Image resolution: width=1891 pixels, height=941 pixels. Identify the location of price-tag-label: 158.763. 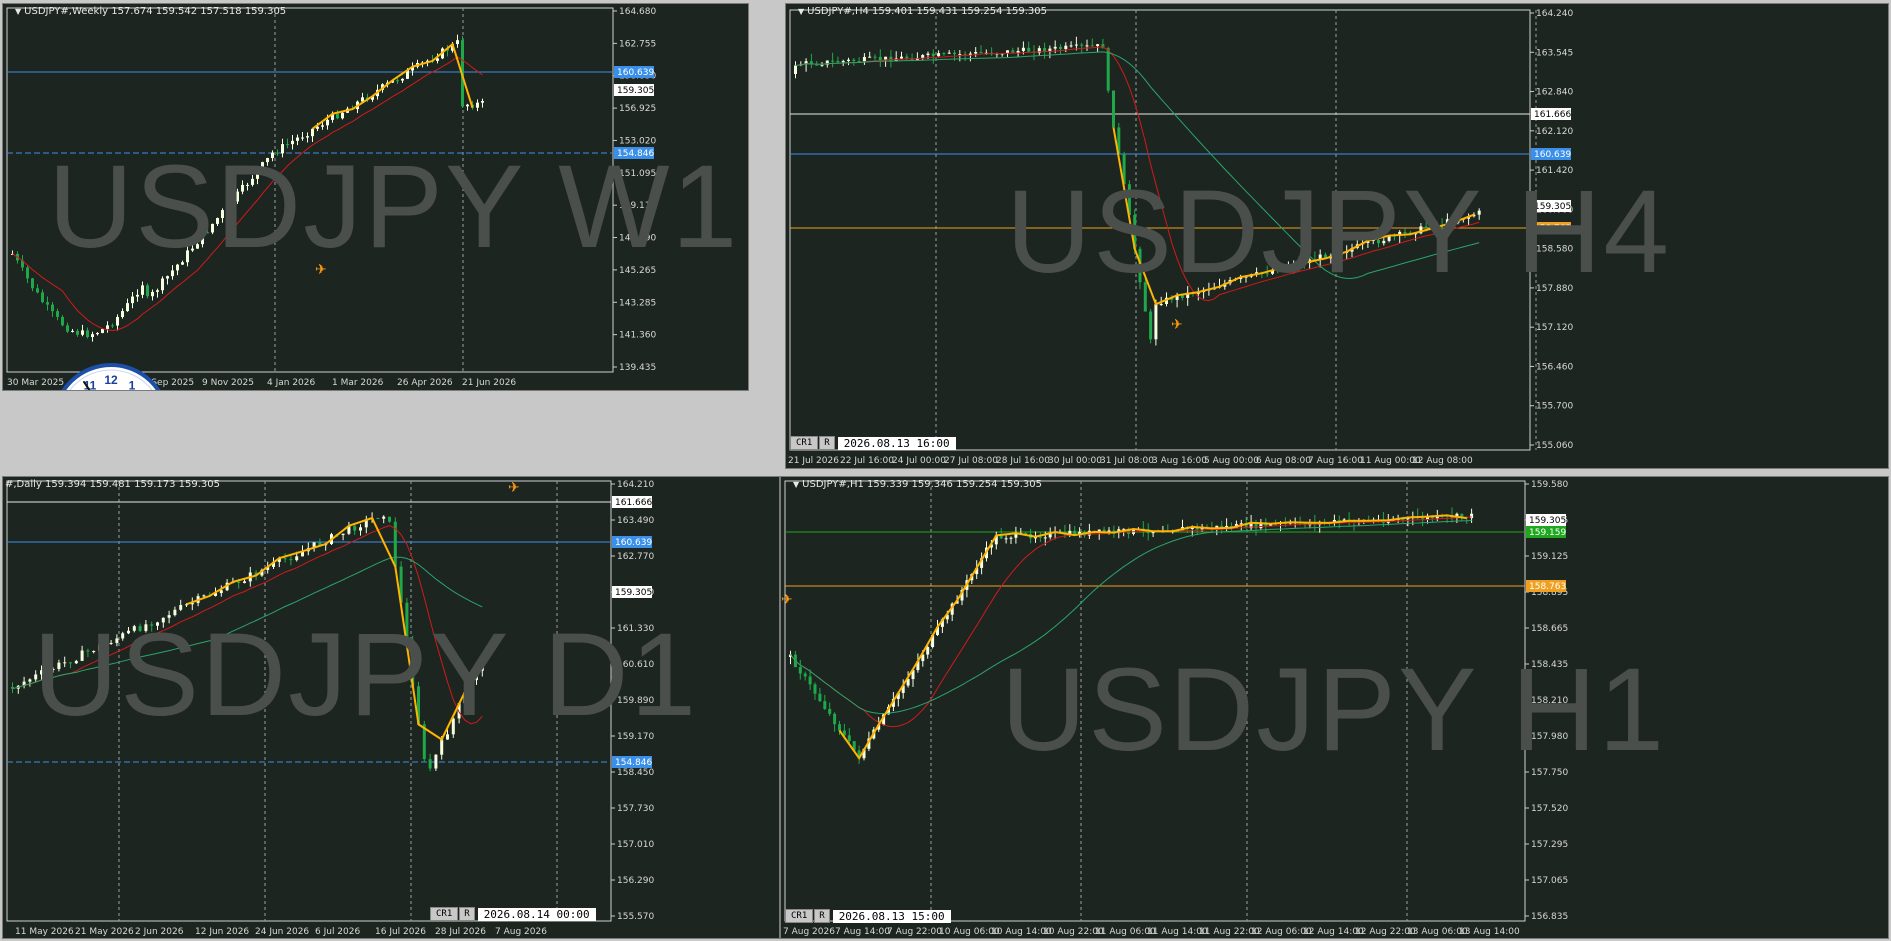
(1547, 587).